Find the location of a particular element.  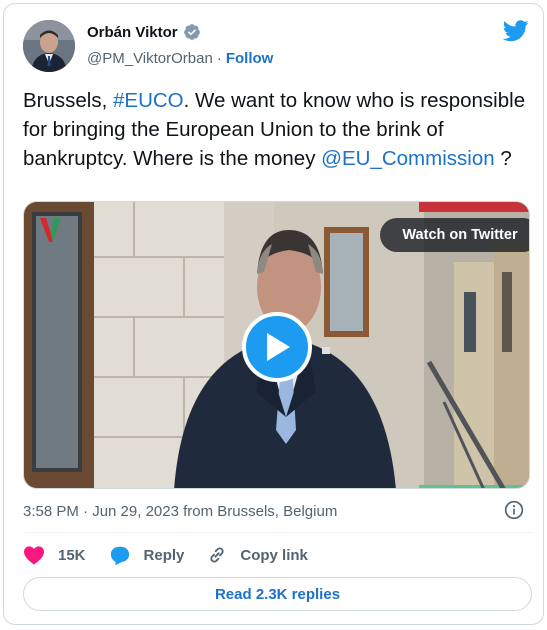

play-icon is located at coordinates (278, 347).